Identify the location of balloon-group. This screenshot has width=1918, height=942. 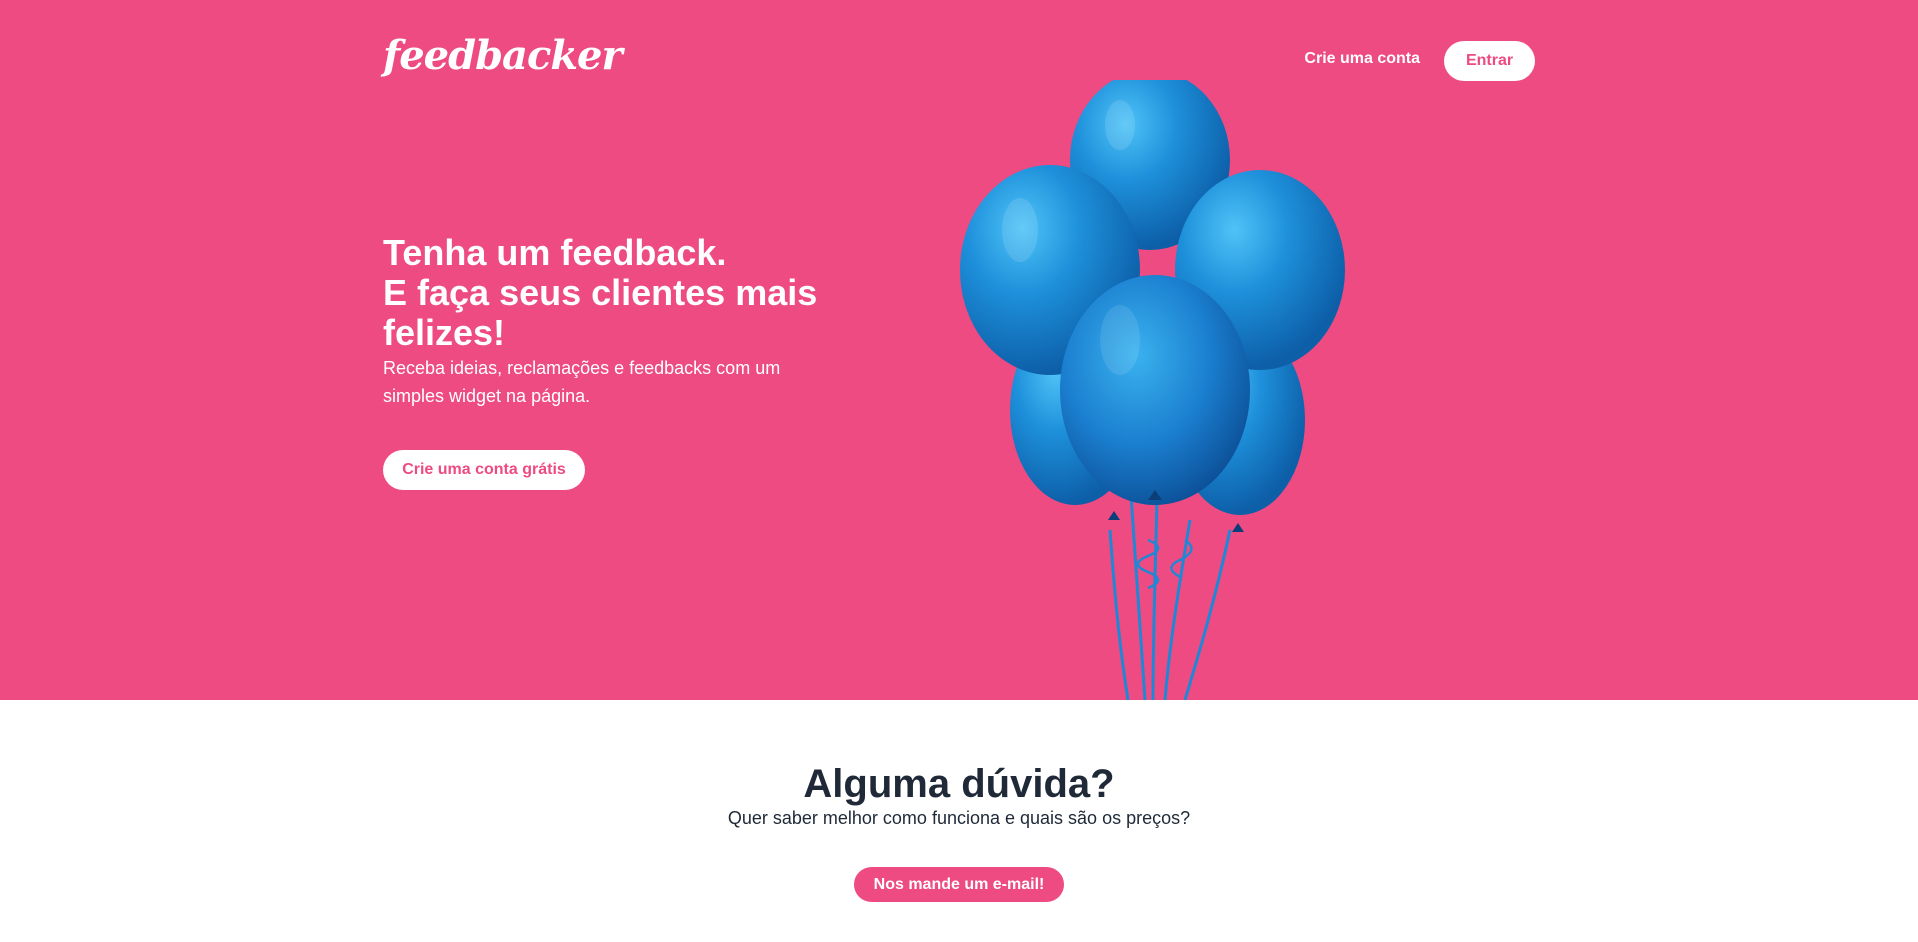
(1152, 306).